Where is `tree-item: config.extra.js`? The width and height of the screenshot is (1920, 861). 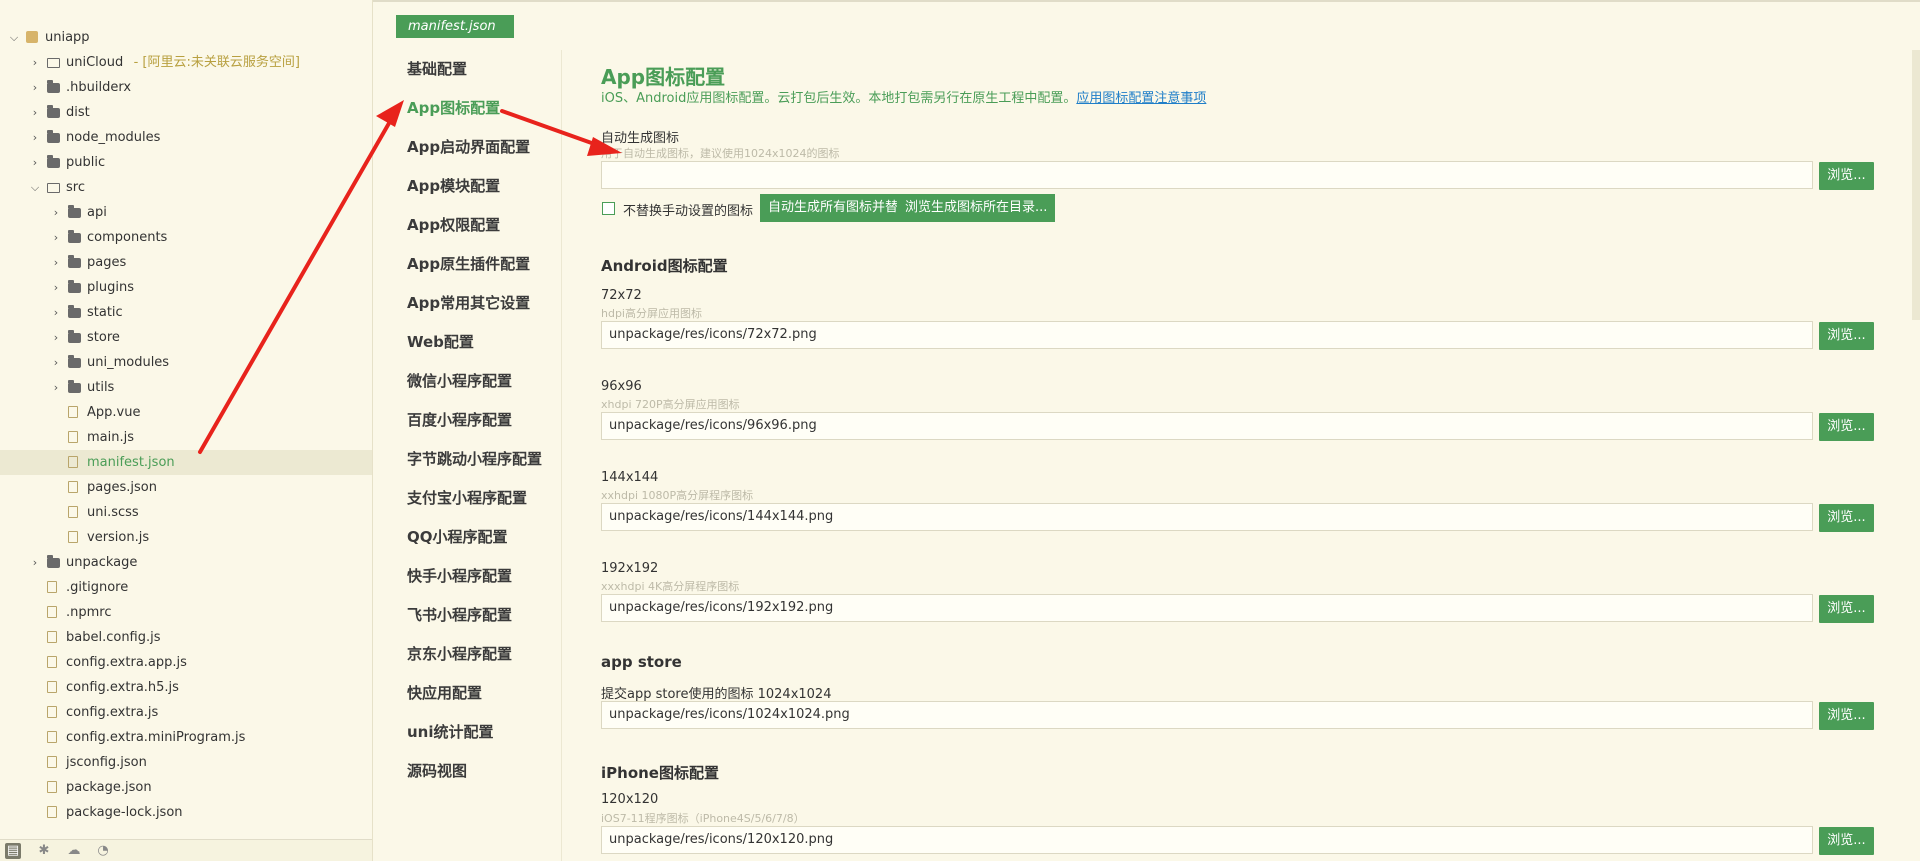 tree-item: config.extra.js is located at coordinates (186, 712).